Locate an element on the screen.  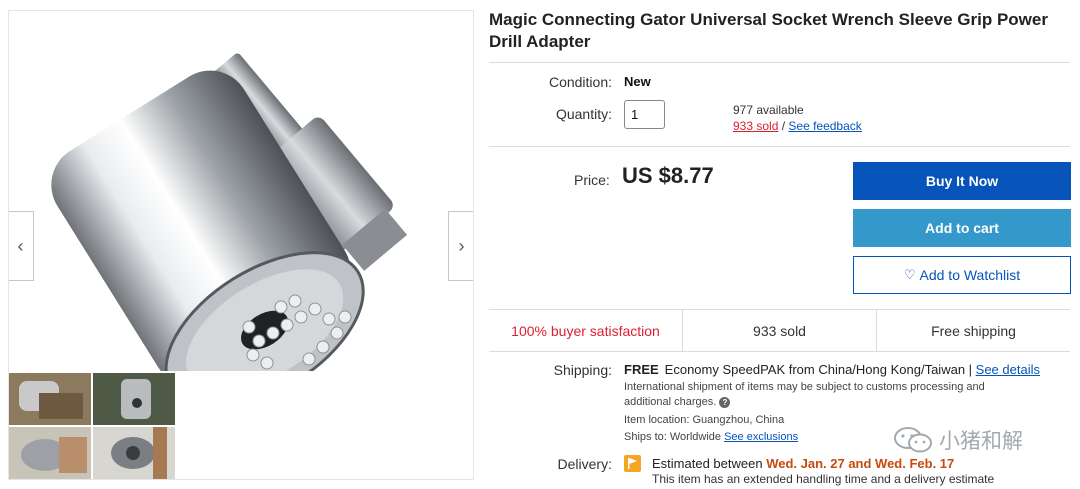
buy-it-now-button: Buy It Now is located at coordinates (962, 181).